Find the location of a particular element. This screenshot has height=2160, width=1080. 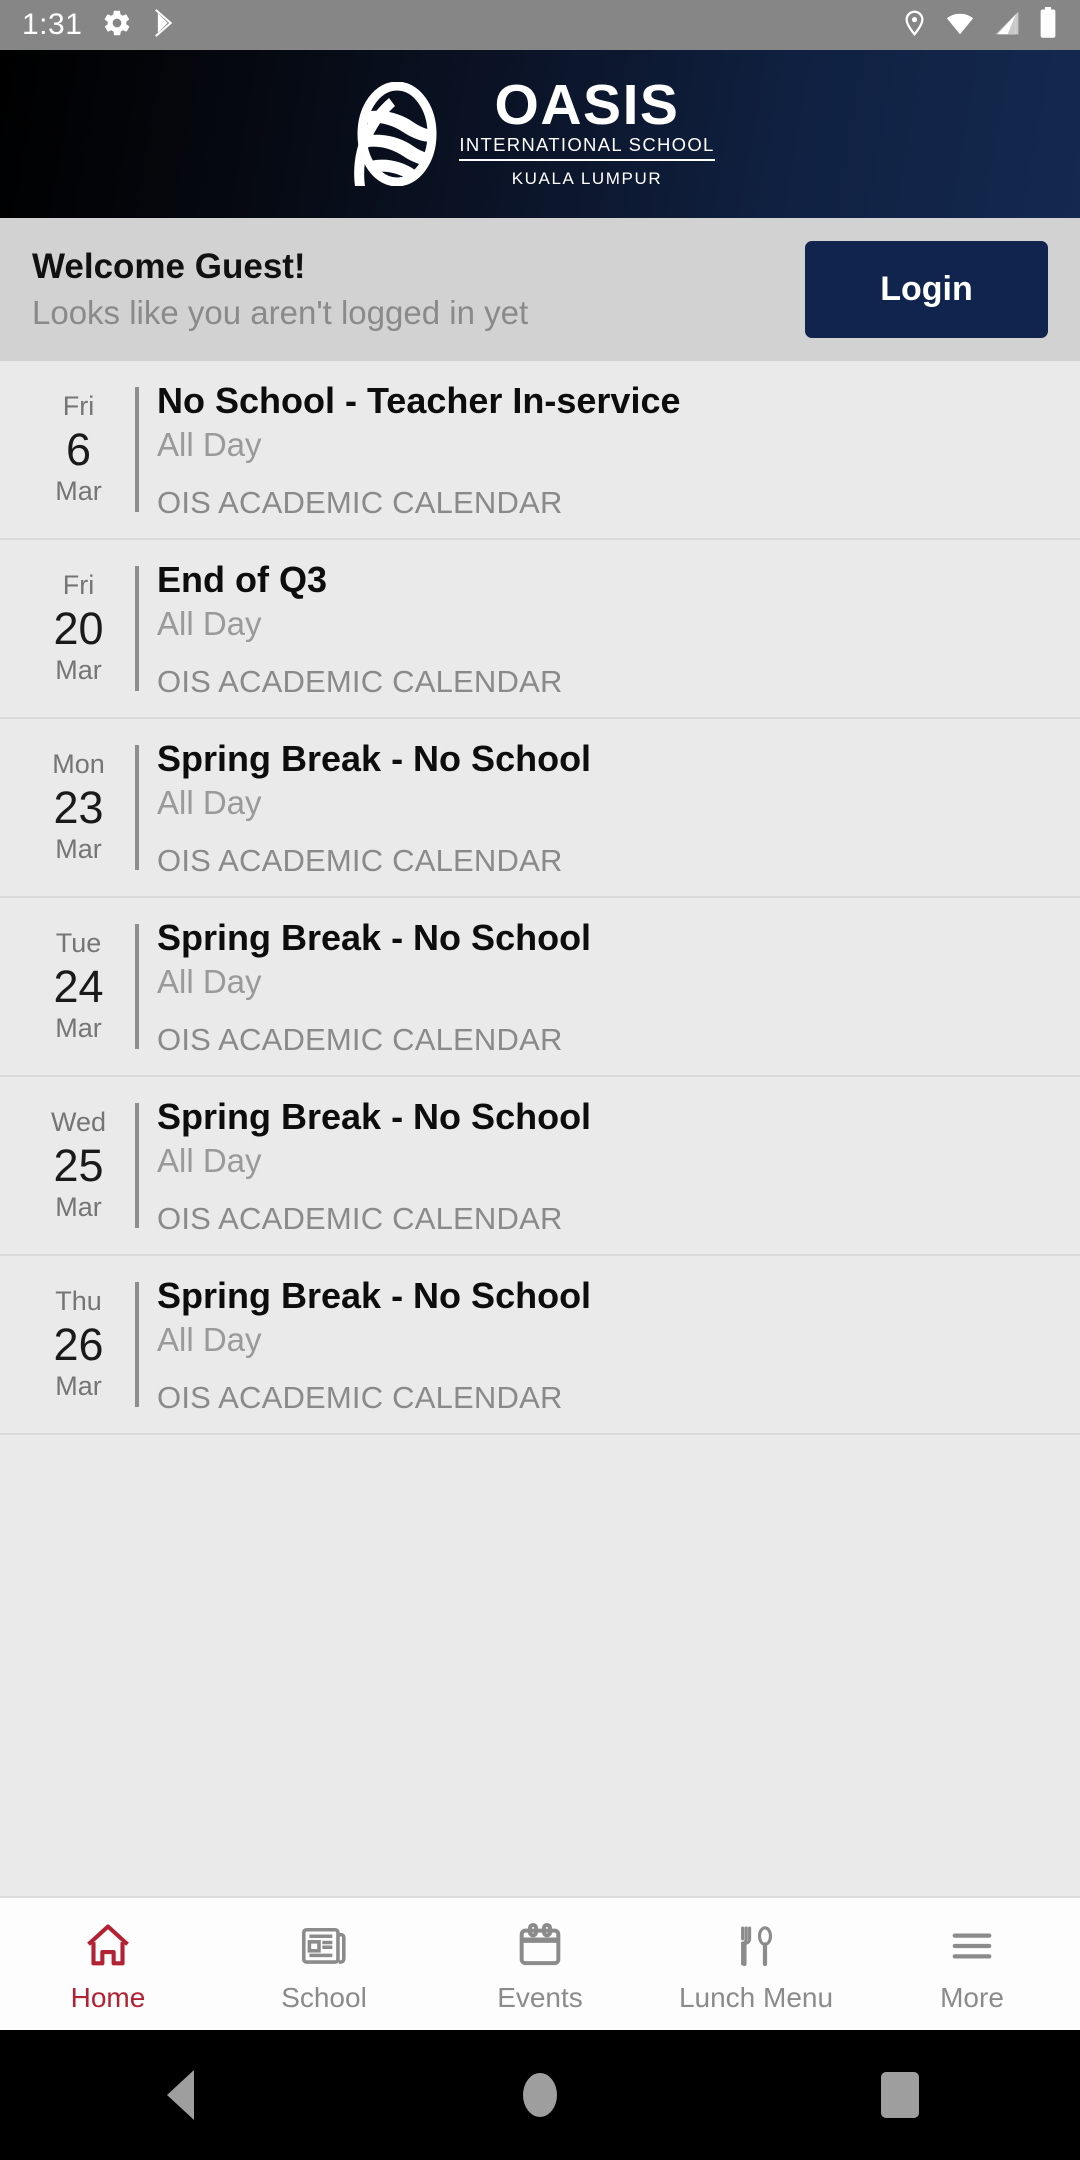

event-day-number: 6 is located at coordinates (78, 449).